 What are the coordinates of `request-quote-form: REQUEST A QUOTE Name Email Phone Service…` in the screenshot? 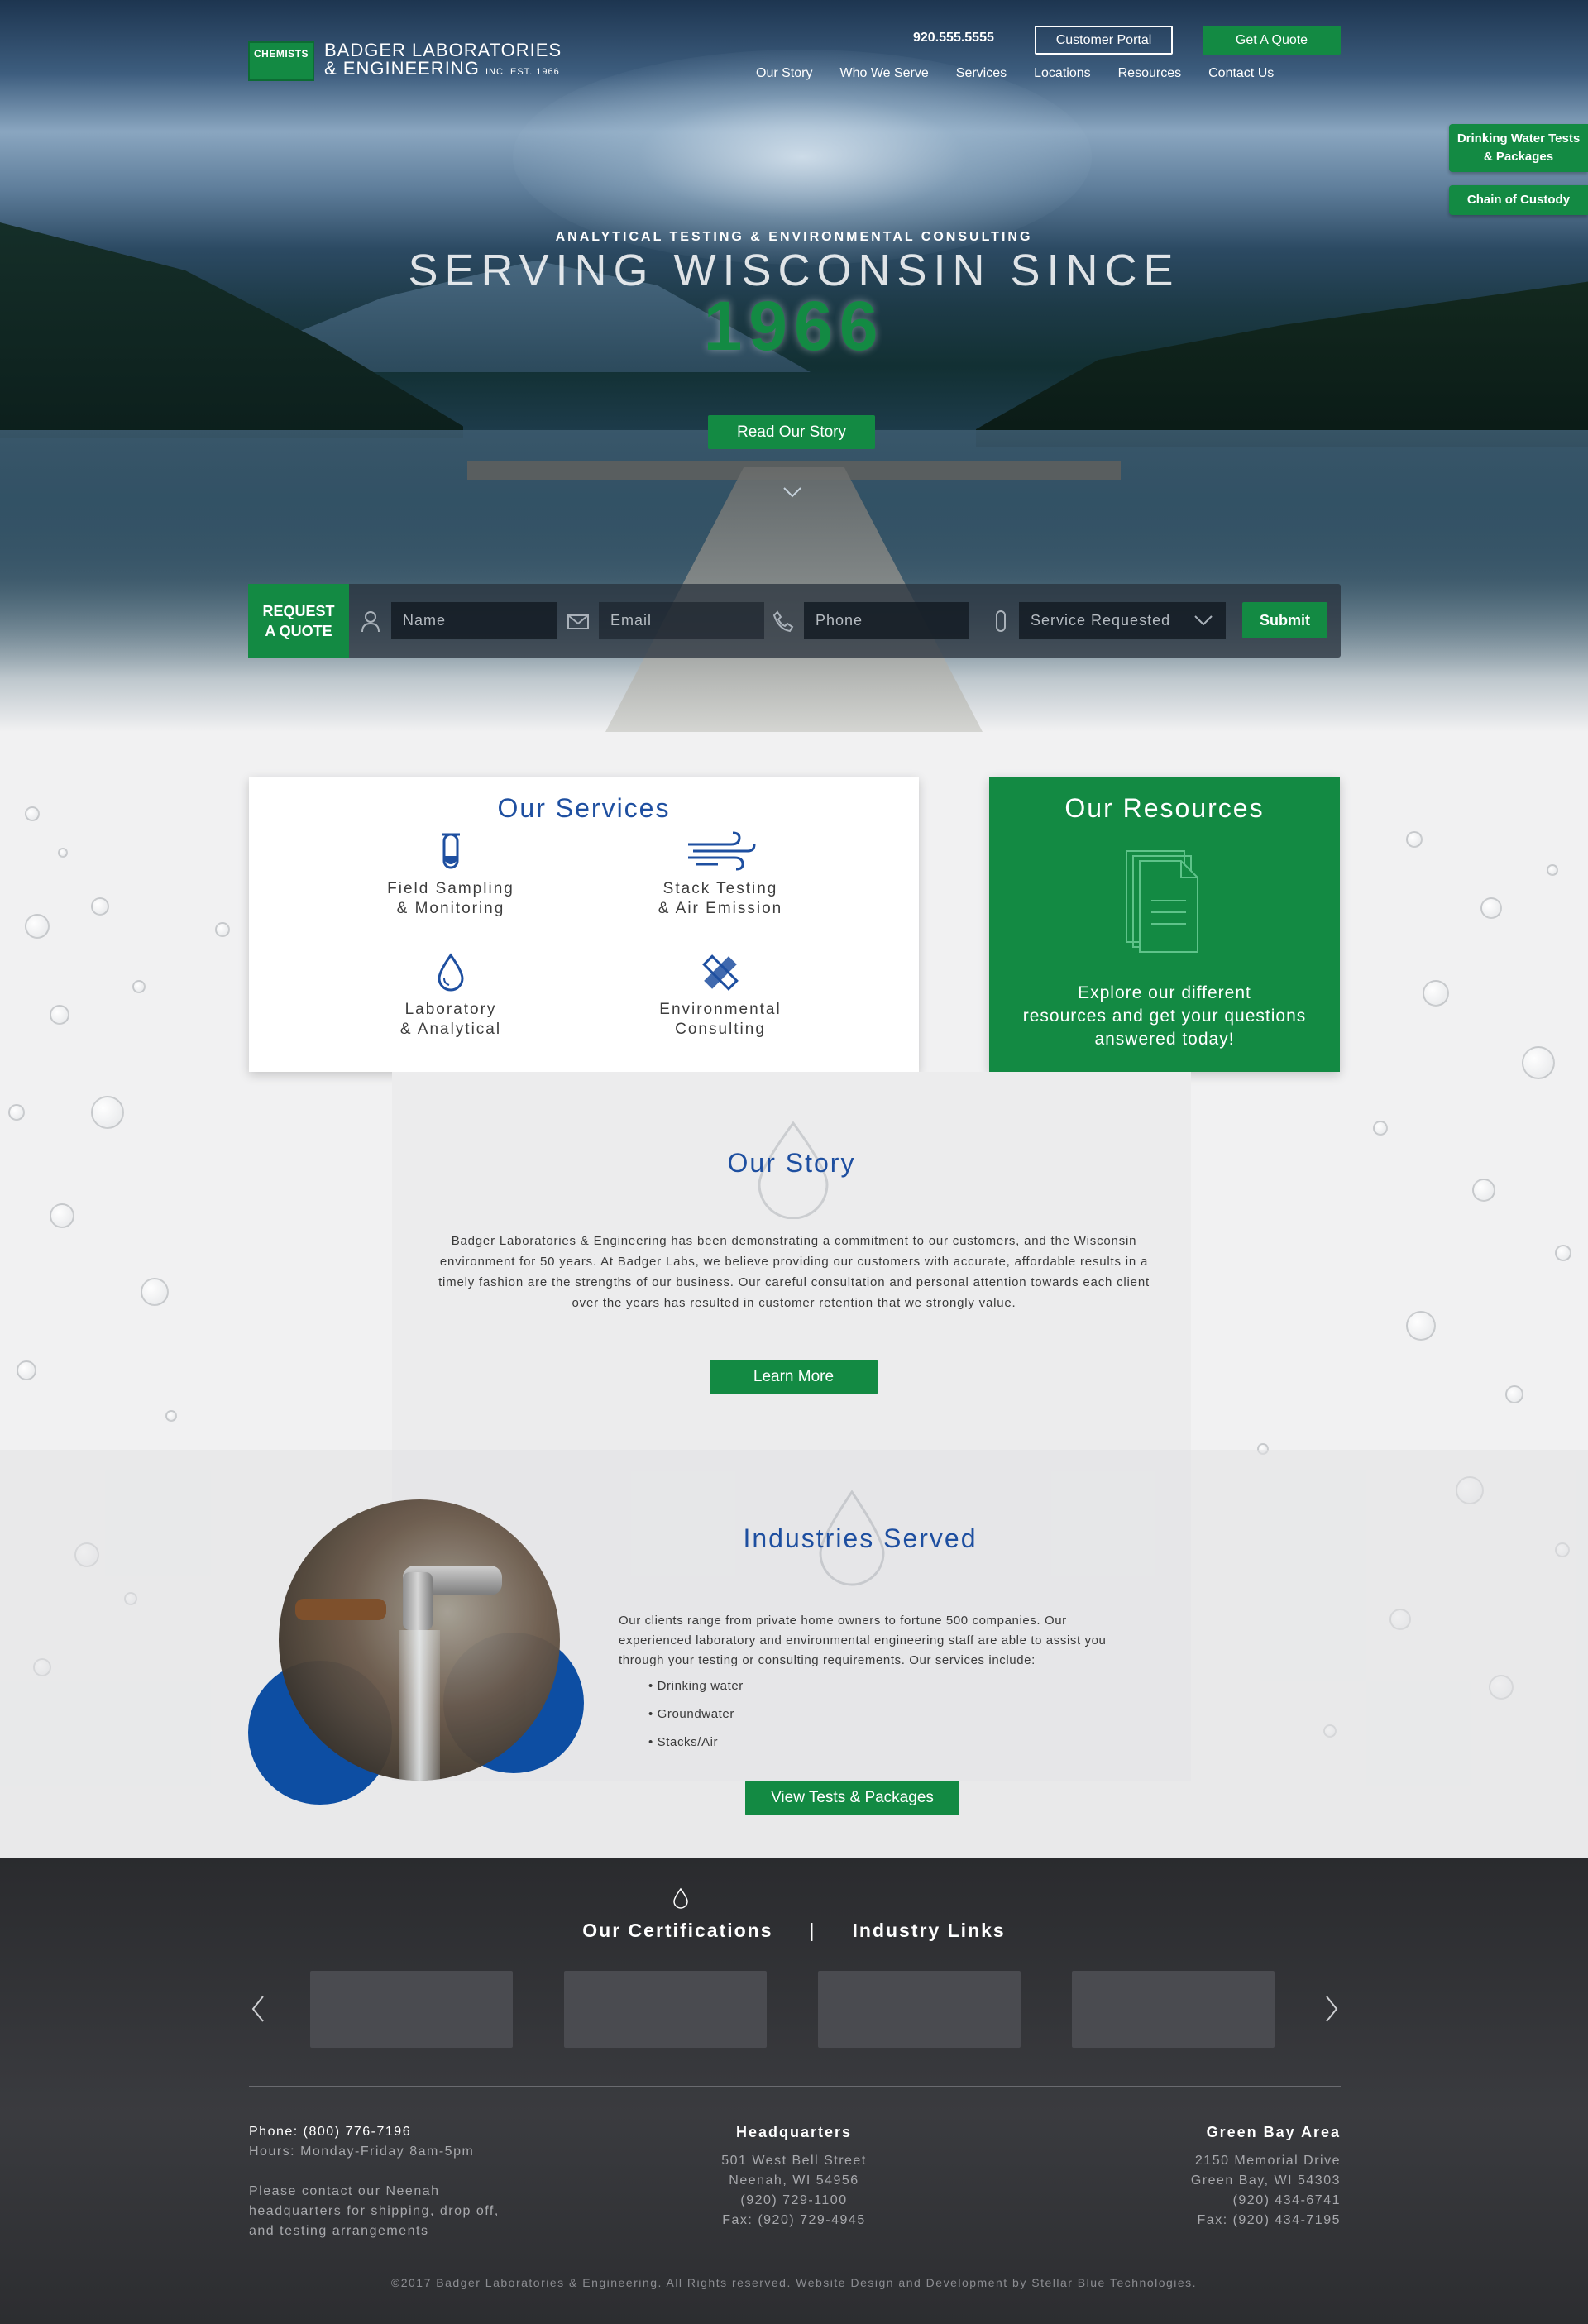 It's located at (794, 621).